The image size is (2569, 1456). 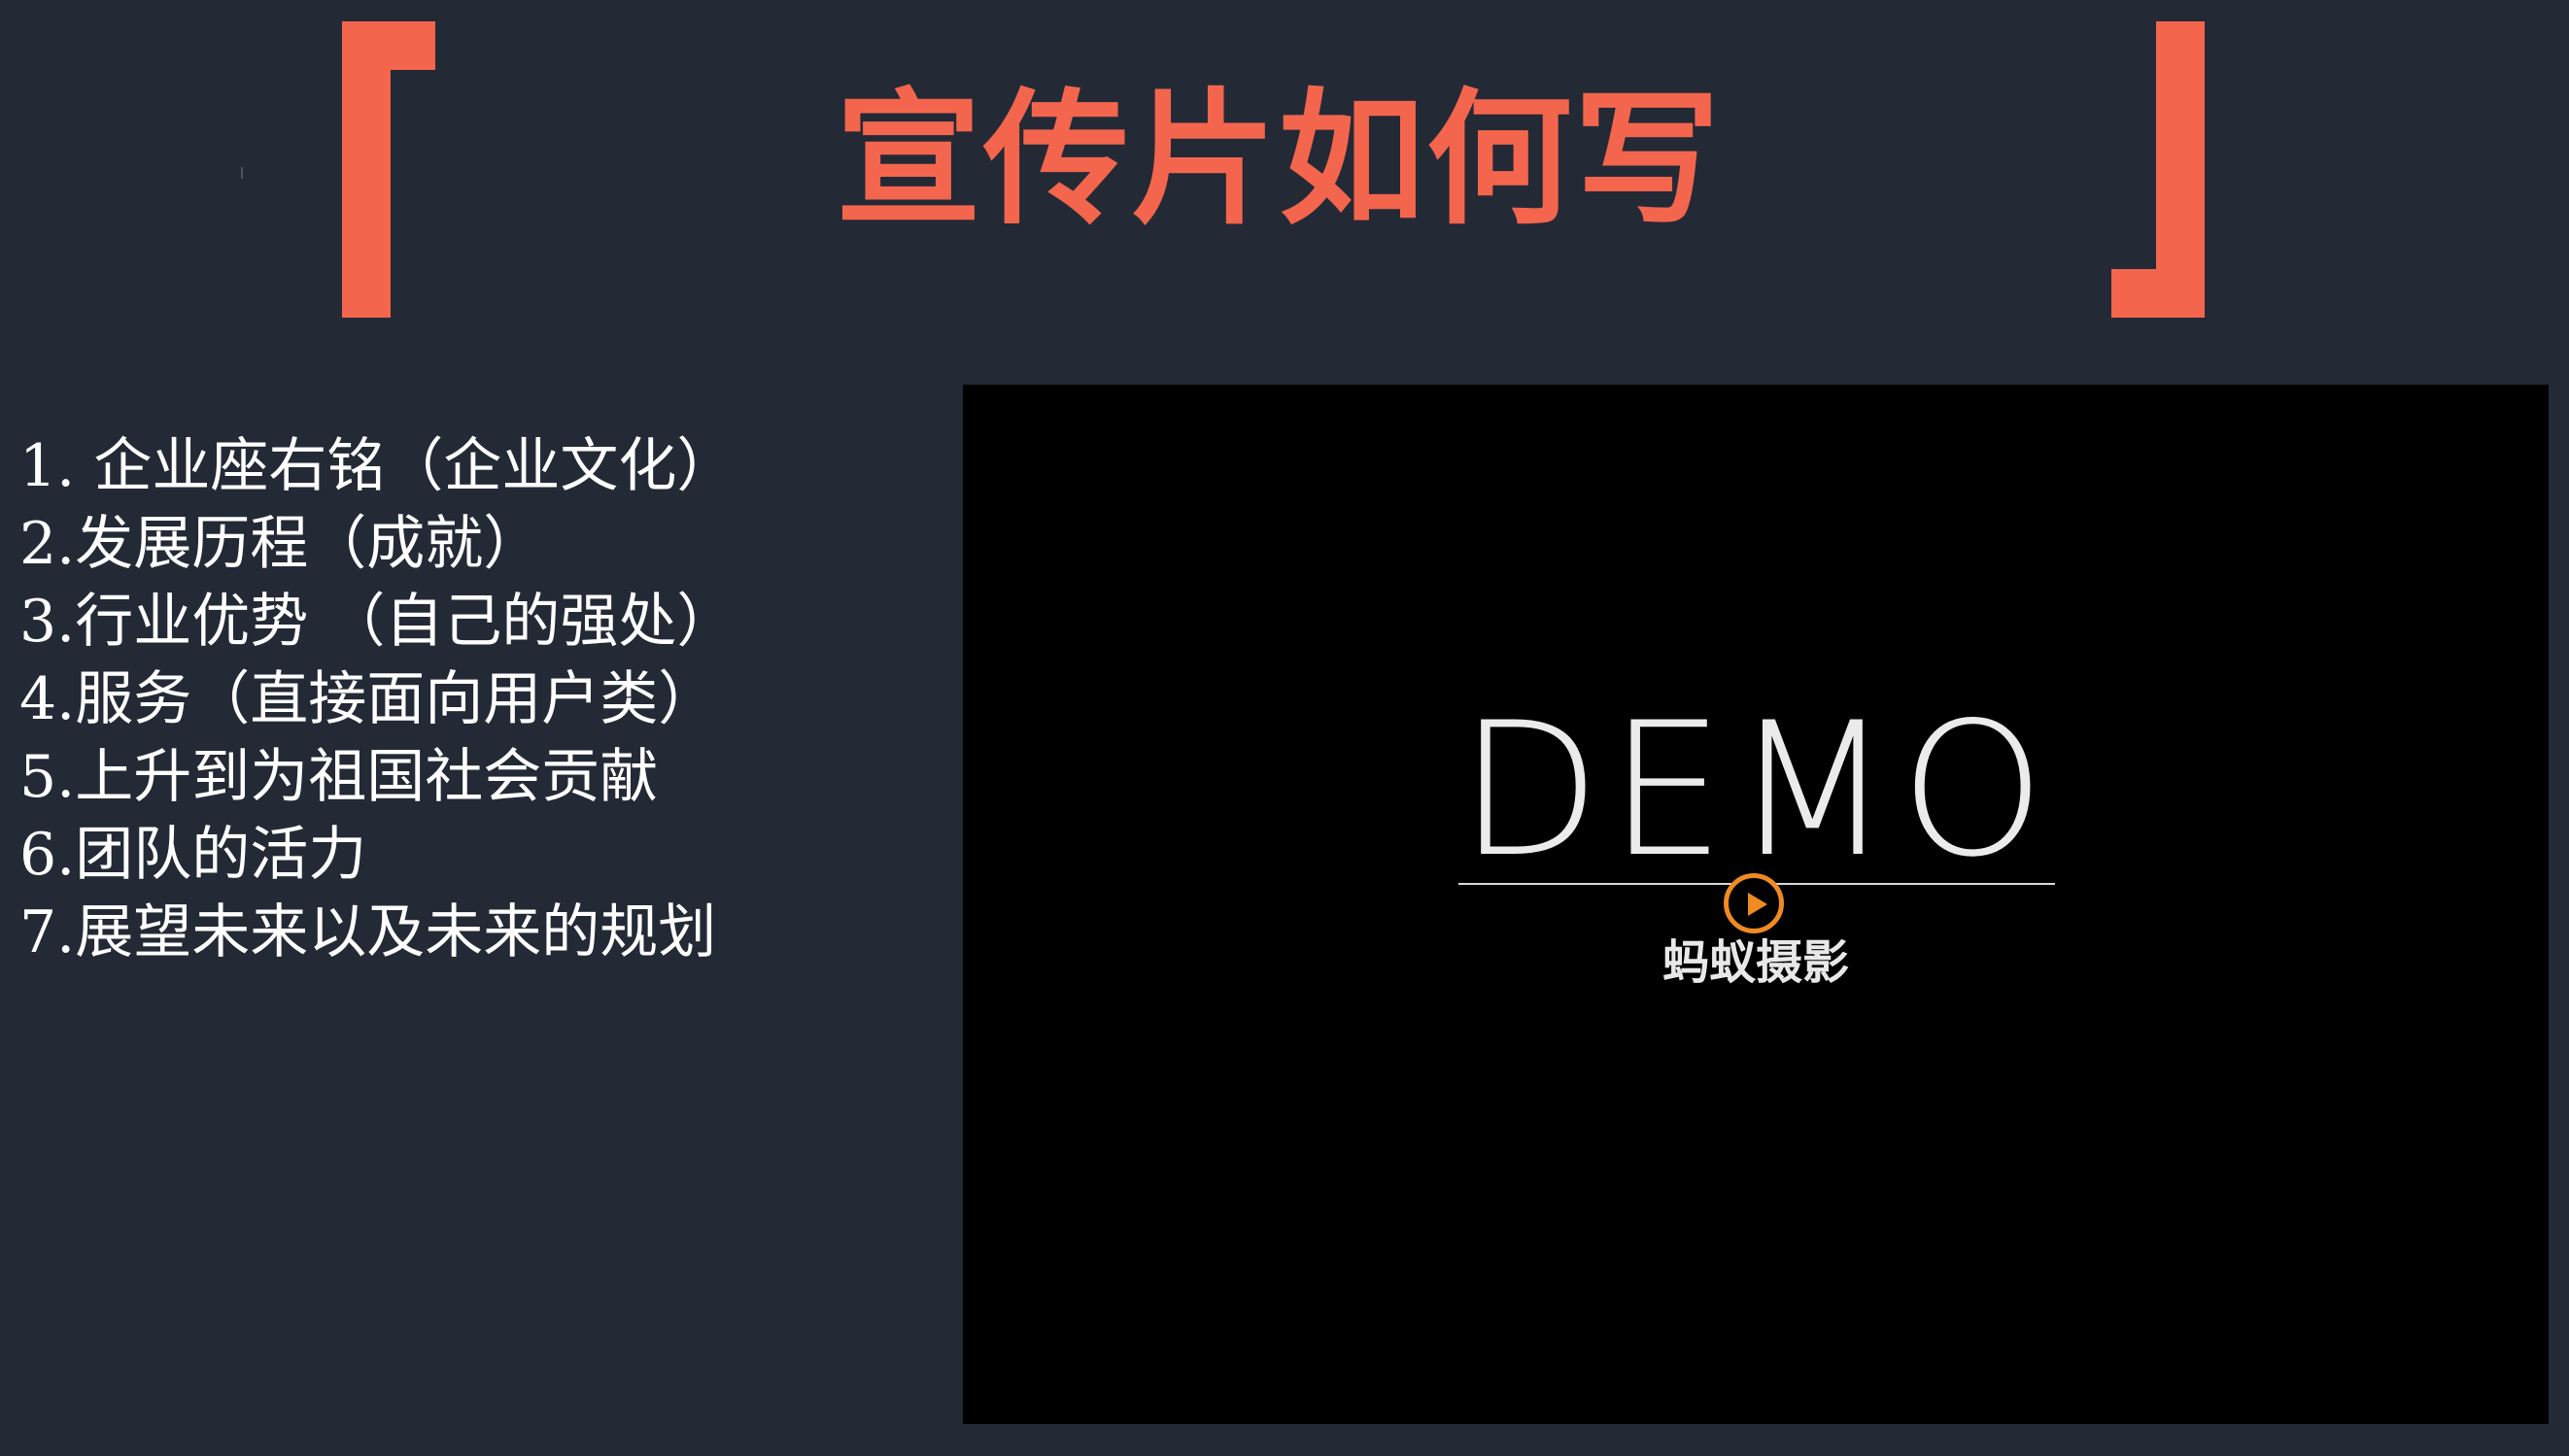 I want to click on play-triangle, so click(x=1757, y=904).